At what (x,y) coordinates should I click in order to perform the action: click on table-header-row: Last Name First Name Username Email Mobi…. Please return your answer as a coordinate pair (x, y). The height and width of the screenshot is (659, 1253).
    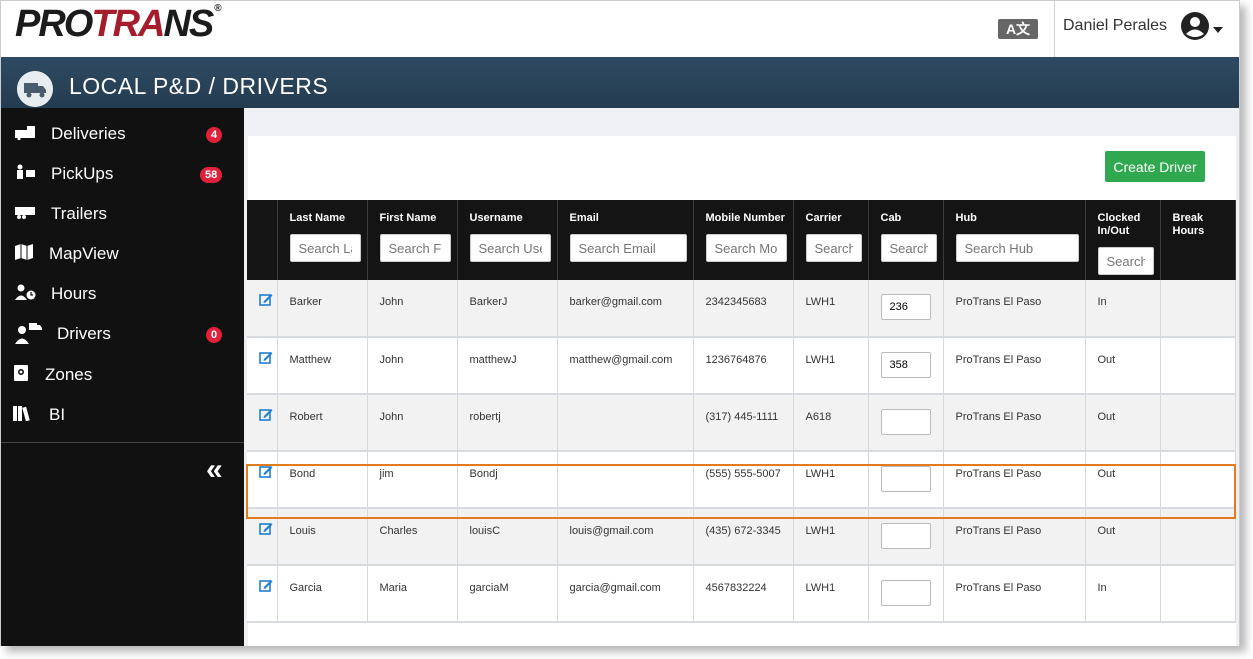
    Looking at the image, I should click on (741, 240).